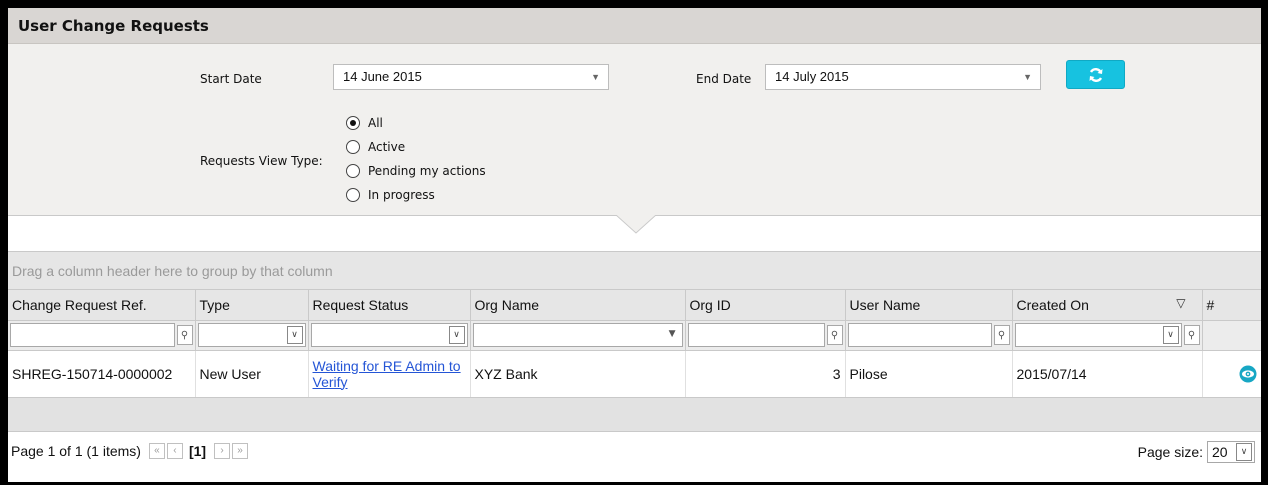 The width and height of the screenshot is (1268, 485). I want to click on col-header-type: Type, so click(252, 305).